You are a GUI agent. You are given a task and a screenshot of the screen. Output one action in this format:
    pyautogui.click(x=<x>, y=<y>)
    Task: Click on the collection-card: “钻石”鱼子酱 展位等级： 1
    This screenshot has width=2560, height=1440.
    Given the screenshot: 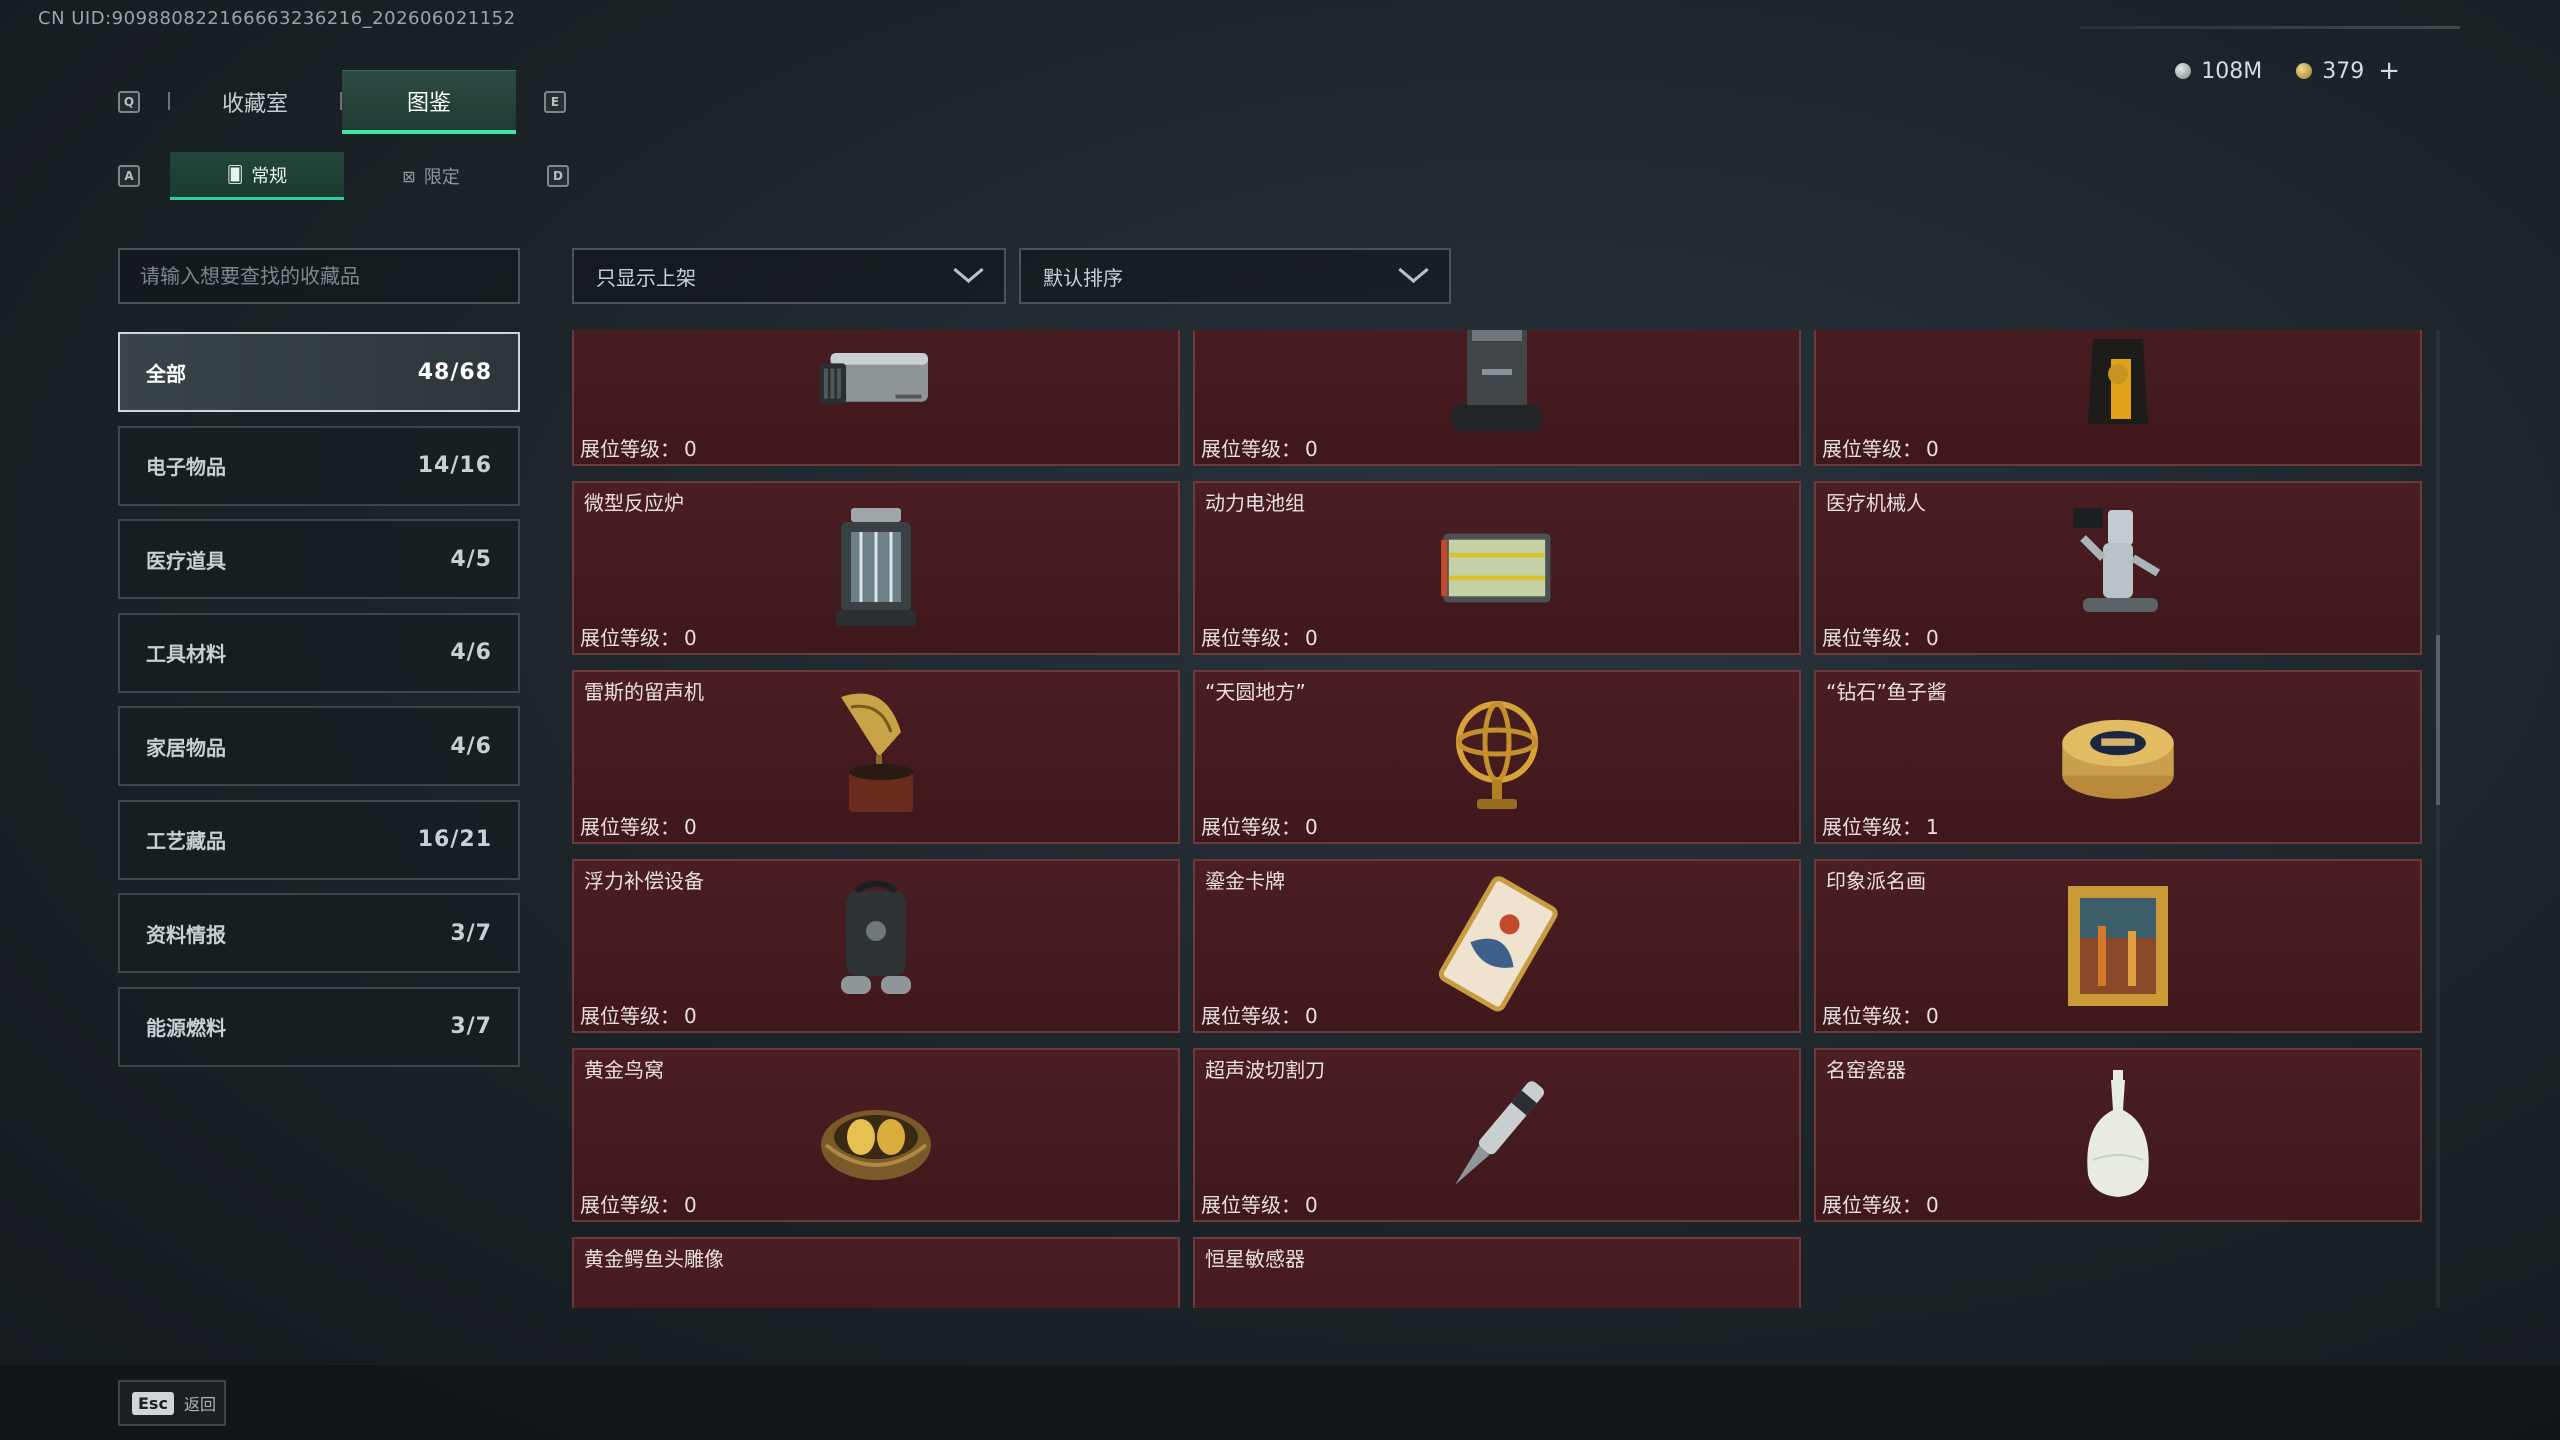 What is the action you would take?
    pyautogui.click(x=2118, y=757)
    